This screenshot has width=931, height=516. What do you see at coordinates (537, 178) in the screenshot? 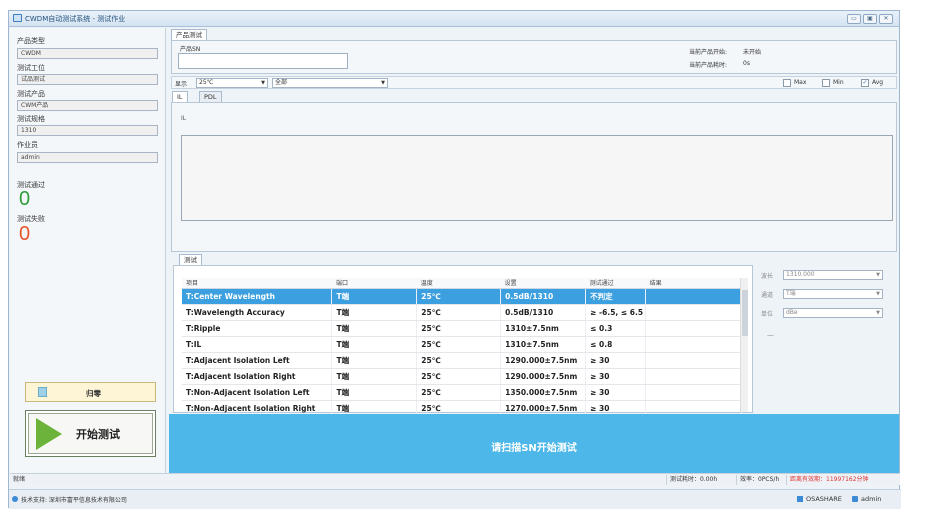
I see `chart-area` at bounding box center [537, 178].